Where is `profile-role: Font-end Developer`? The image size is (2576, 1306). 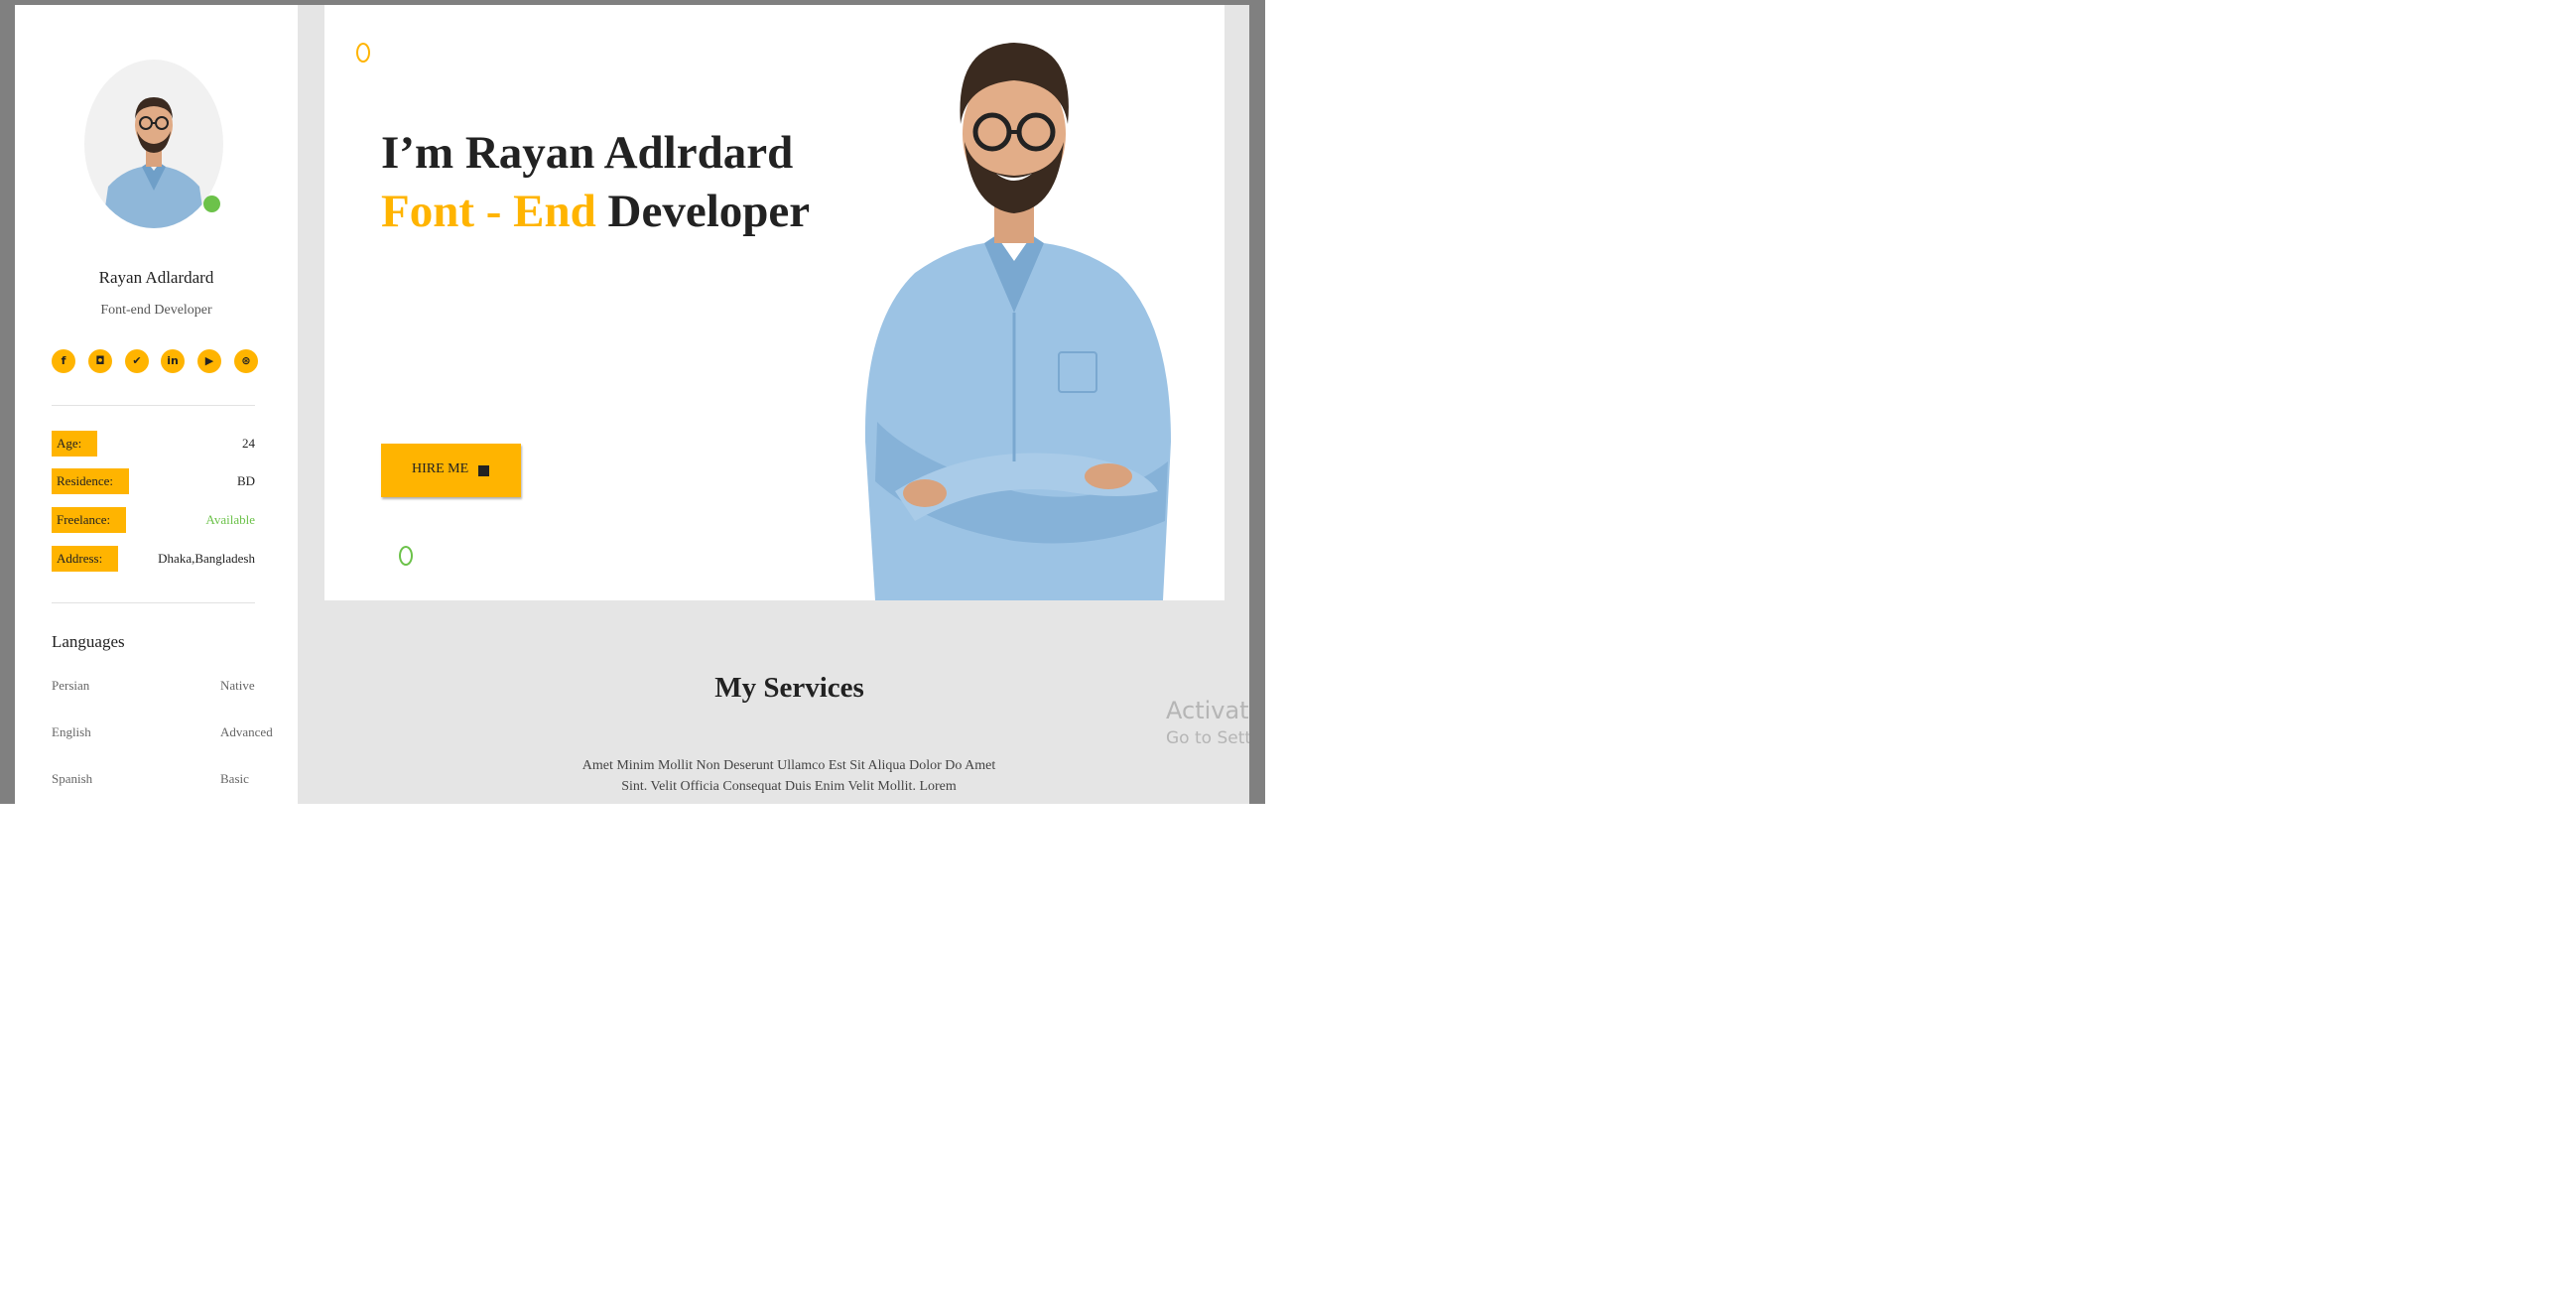 profile-role: Font-end Developer is located at coordinates (156, 310).